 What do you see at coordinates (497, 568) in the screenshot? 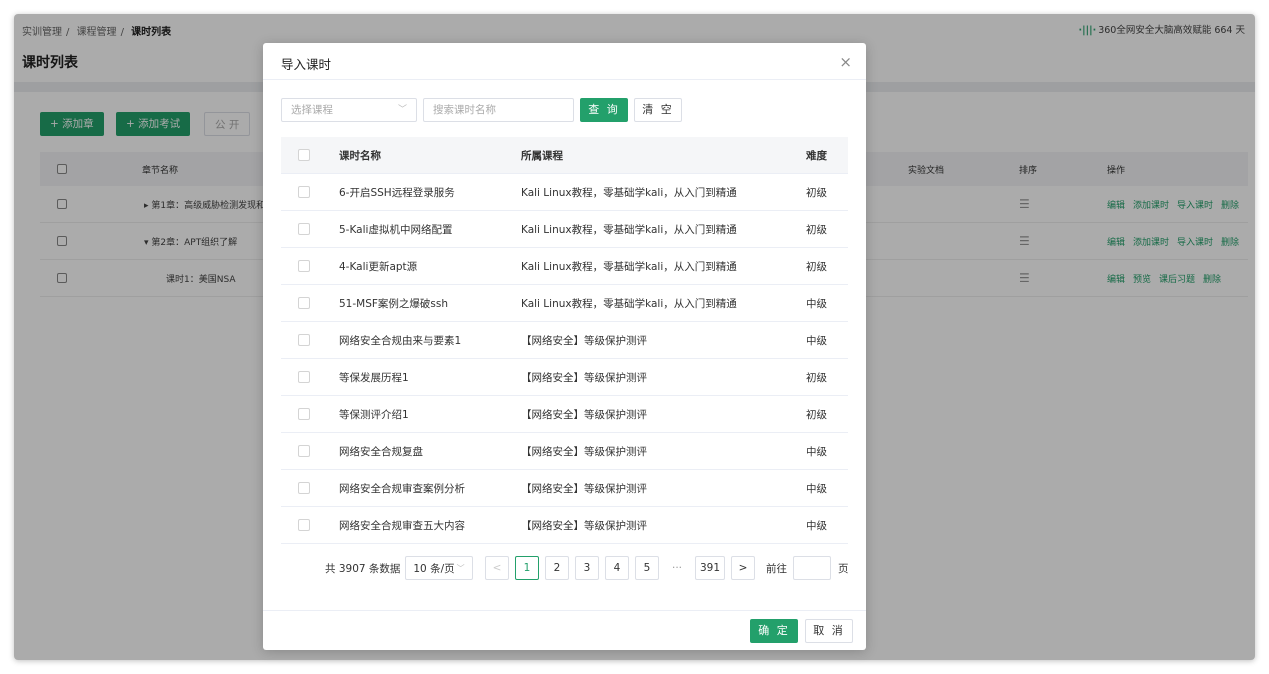
I see `prev-page-button: <` at bounding box center [497, 568].